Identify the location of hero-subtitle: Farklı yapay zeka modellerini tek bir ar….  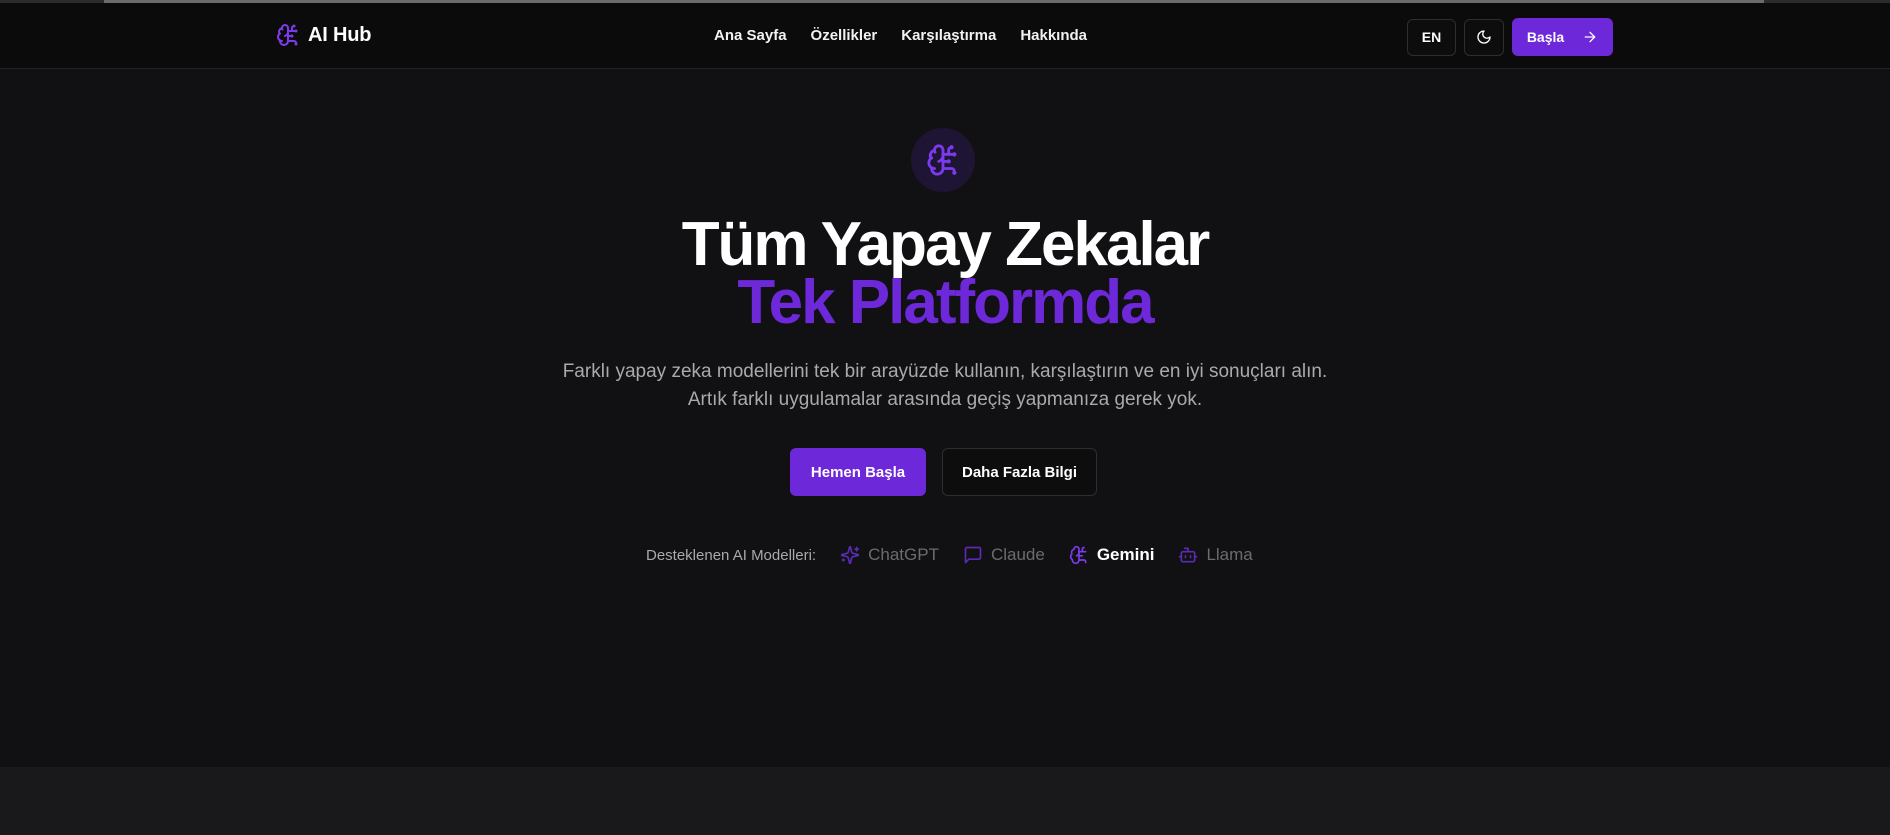
(945, 386).